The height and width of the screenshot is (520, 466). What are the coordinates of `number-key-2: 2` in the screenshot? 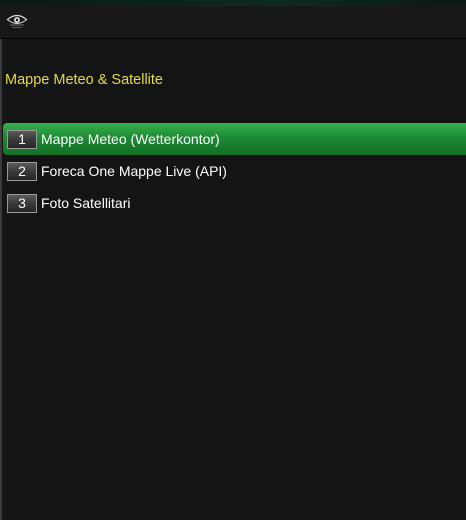 It's located at (22, 171).